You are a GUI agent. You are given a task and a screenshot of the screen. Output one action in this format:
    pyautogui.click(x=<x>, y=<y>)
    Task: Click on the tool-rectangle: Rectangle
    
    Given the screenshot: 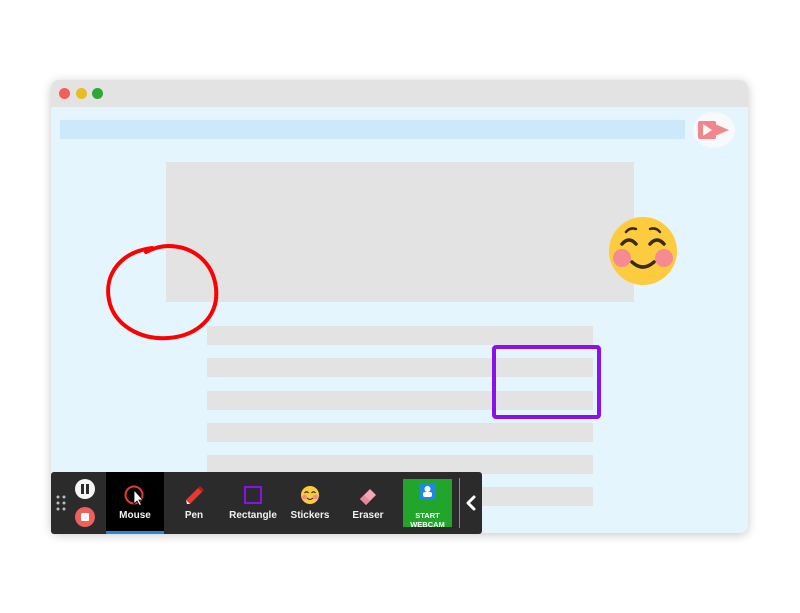 What is the action you would take?
    pyautogui.click(x=253, y=503)
    